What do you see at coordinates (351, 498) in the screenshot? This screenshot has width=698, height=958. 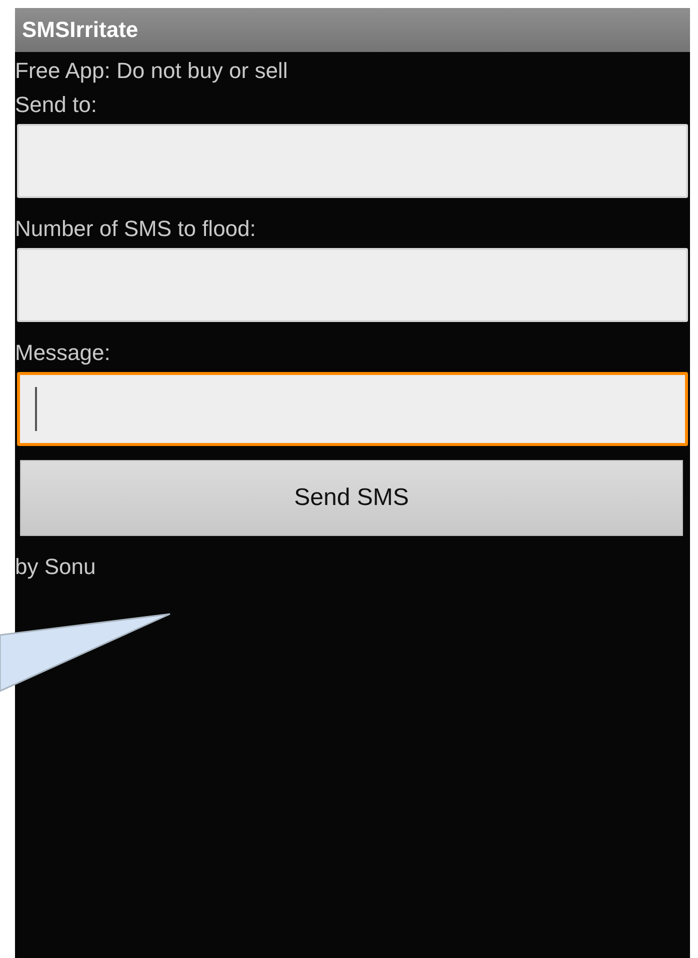 I see `send-button: Send SMS` at bounding box center [351, 498].